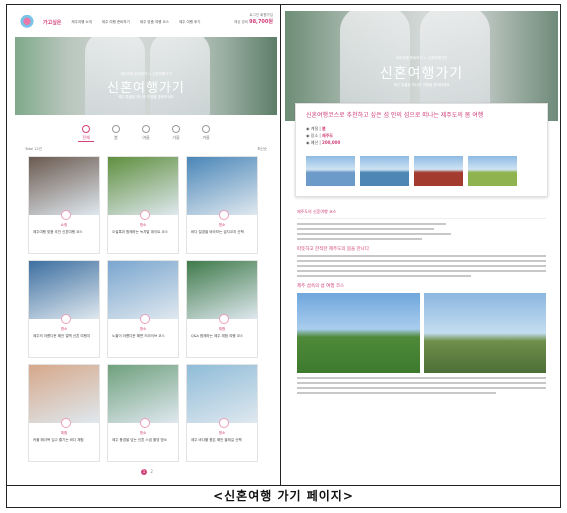  Describe the element at coordinates (146, 97) in the screenshot. I see `hero-desc: 제주 특별한 허니문 여행을 준비하세요` at that location.